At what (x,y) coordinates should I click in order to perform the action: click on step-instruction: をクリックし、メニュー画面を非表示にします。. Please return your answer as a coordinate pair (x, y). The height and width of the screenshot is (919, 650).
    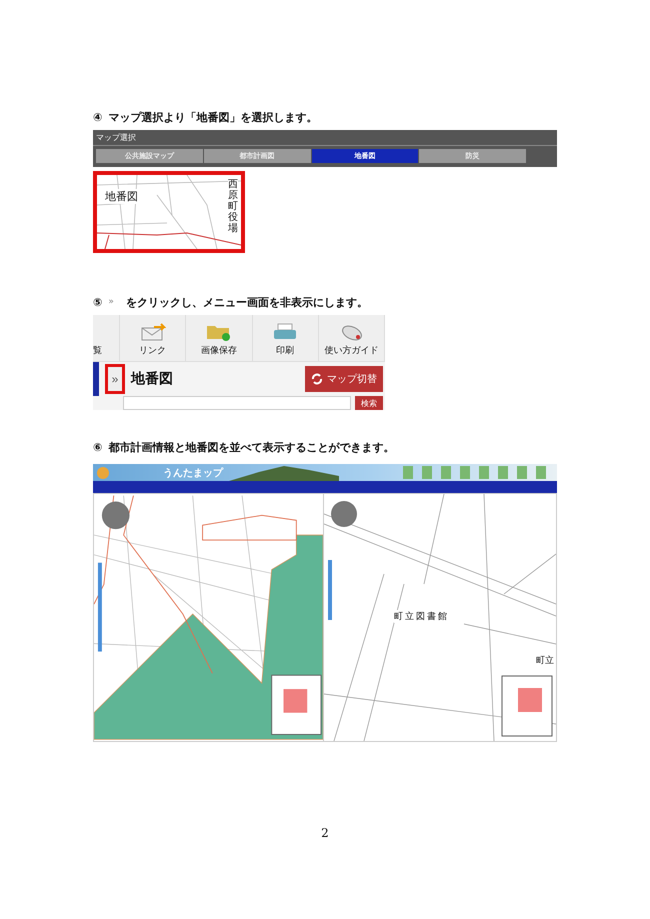
    Looking at the image, I should click on (247, 302).